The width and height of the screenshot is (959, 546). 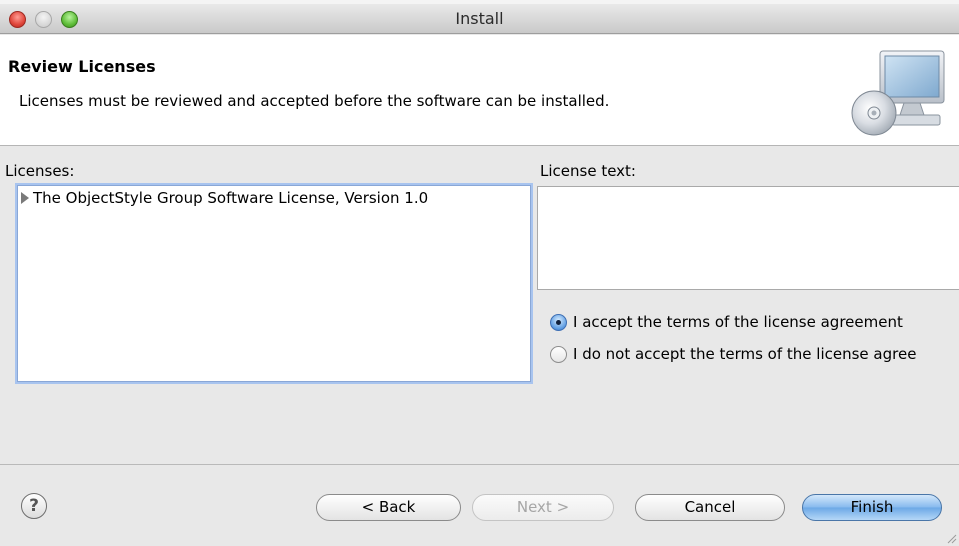 I want to click on radio-selected-icon, so click(x=558, y=322).